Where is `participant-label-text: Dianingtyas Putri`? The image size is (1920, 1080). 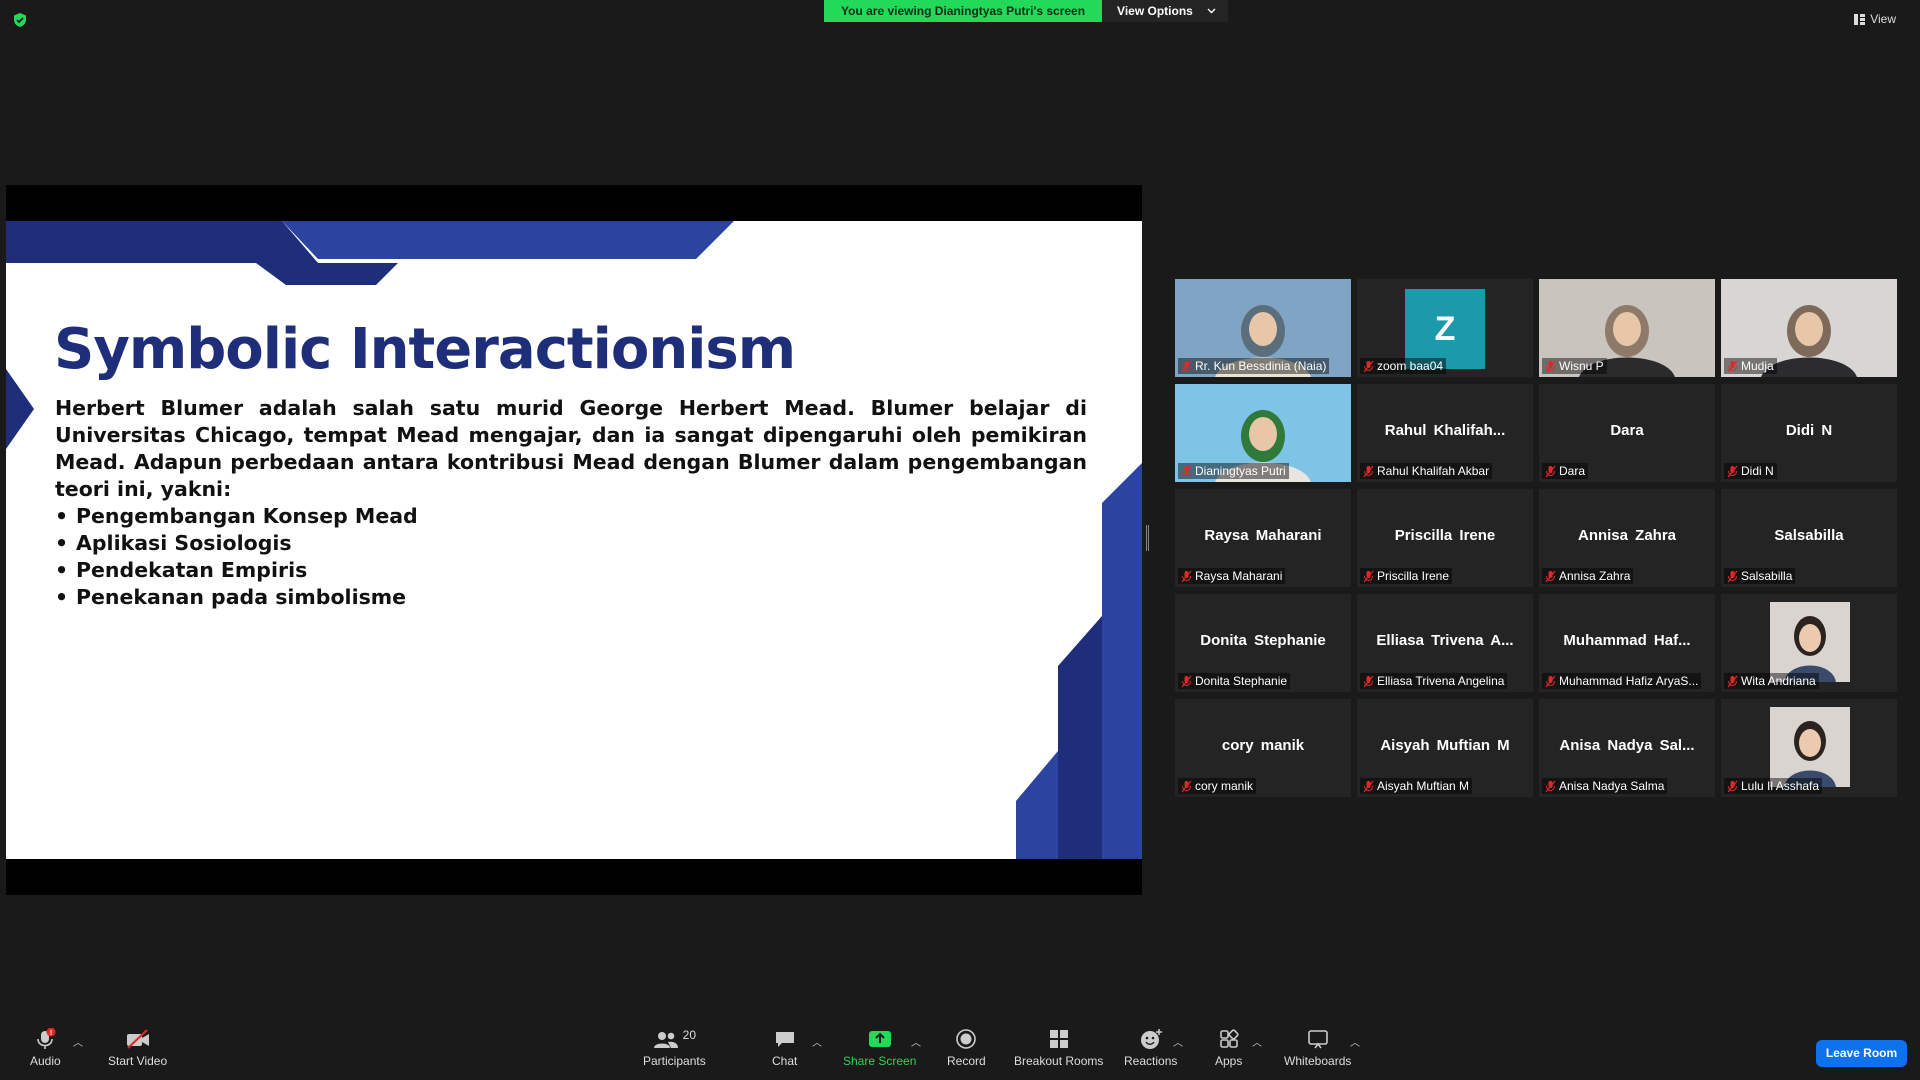
participant-label-text: Dianingtyas Putri is located at coordinates (1240, 471).